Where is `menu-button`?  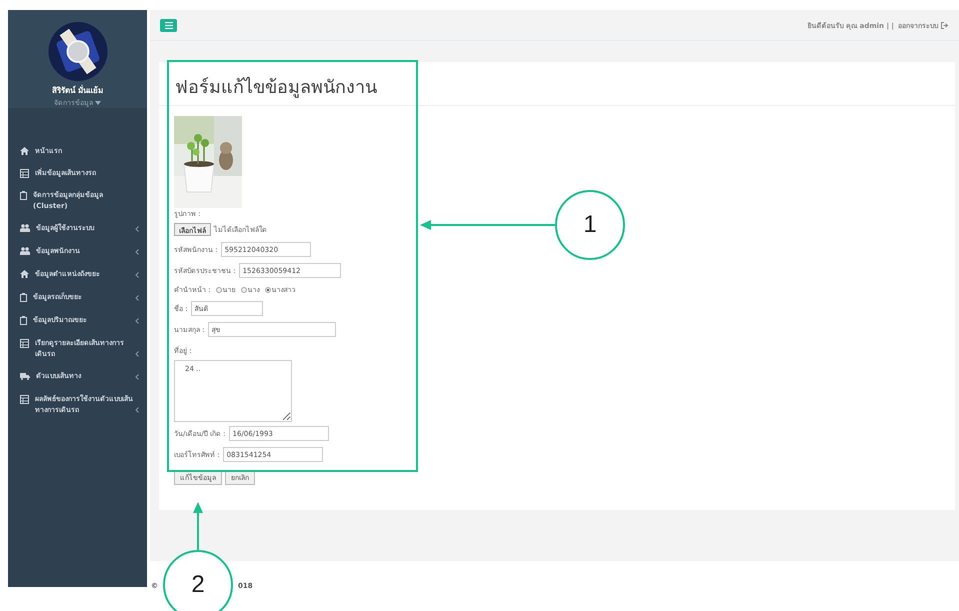
menu-button is located at coordinates (168, 25).